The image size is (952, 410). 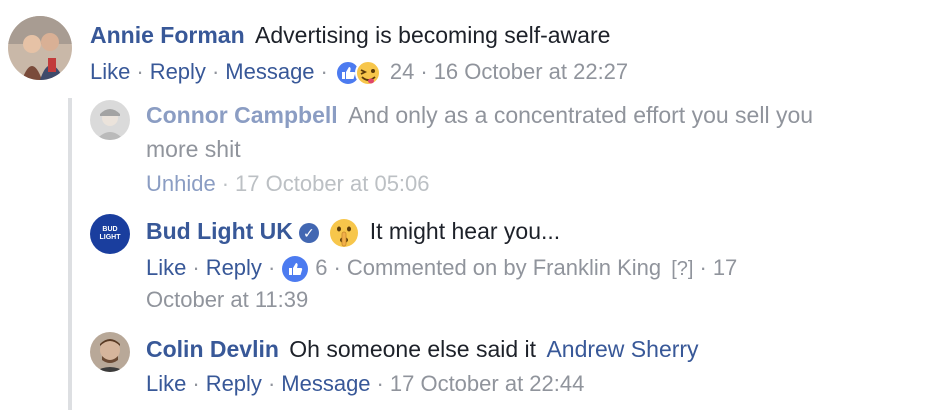 I want to click on author-name: Connor Campbell, so click(x=242, y=115).